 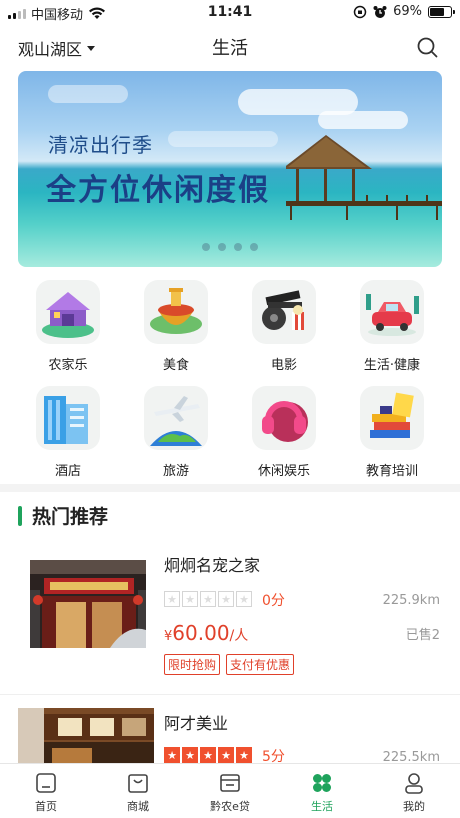 I want to click on carousel-indicator, so click(x=230, y=247).